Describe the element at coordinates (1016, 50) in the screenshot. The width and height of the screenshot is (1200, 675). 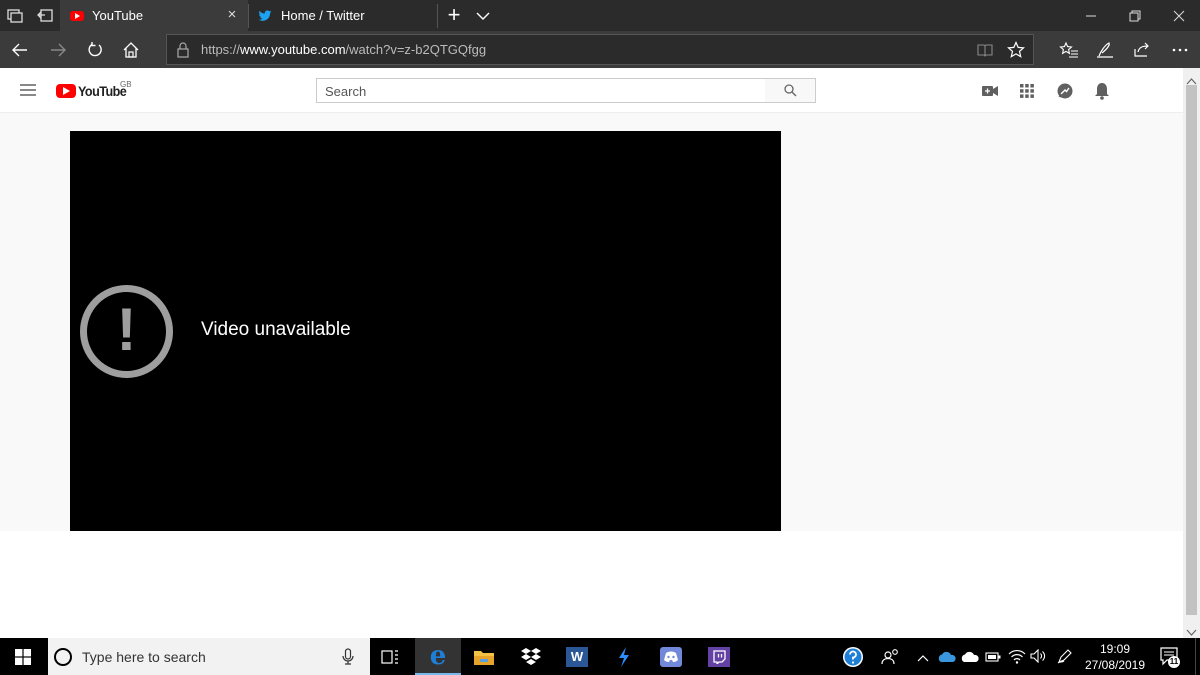
I see `favorite-star-icon` at that location.